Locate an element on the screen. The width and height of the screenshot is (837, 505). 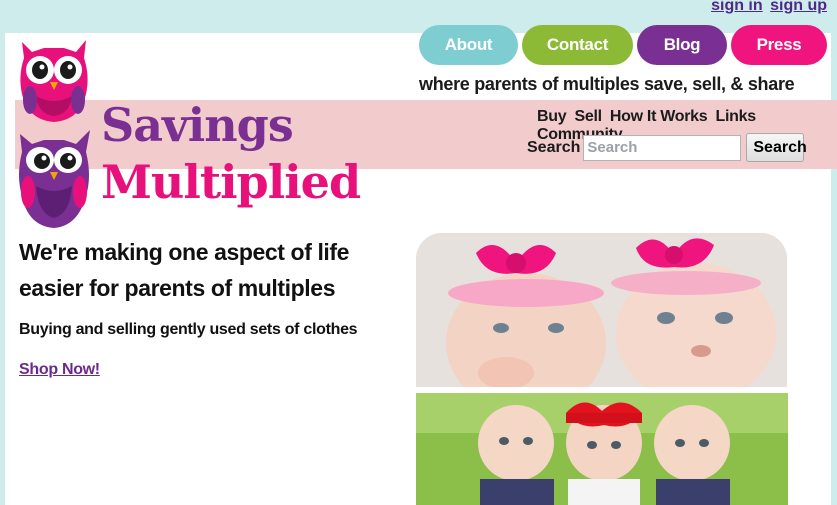
search-label: Search is located at coordinates (554, 147).